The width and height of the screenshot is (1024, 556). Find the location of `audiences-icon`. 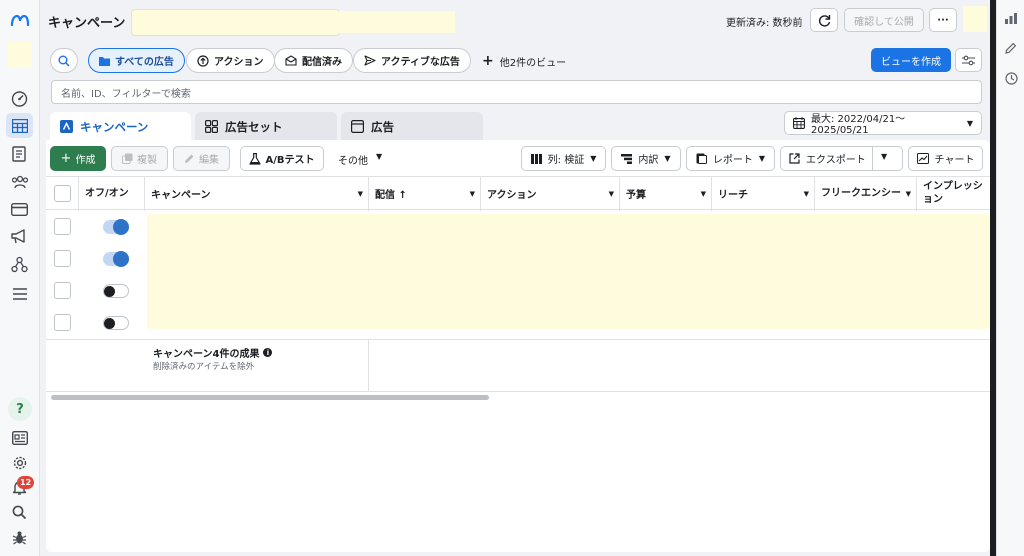

audiences-icon is located at coordinates (19, 181).